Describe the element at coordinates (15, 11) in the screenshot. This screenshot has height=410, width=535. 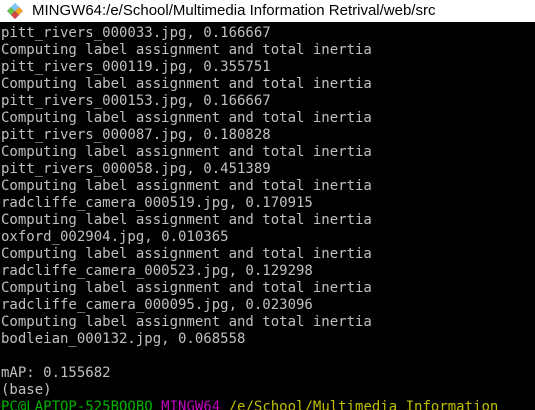
I see `mingw-app-icon` at that location.